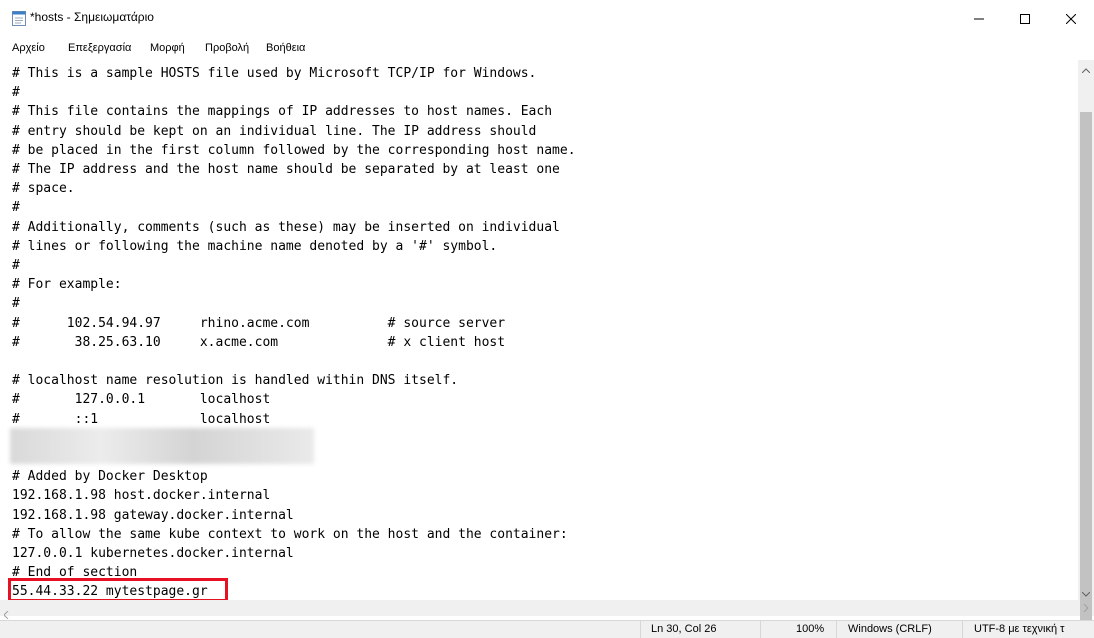  What do you see at coordinates (92, 17) in the screenshot?
I see `window-title: *hosts - Σημειωματάριο` at bounding box center [92, 17].